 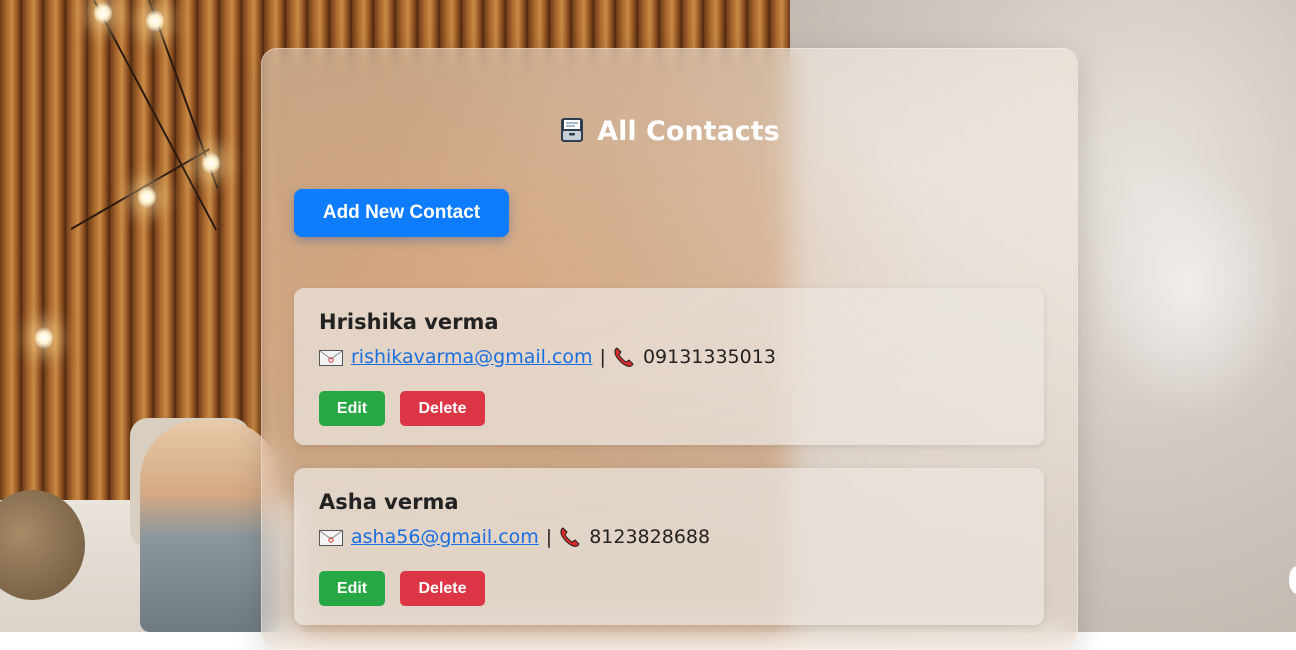 I want to click on contact-name: Asha verma, so click(x=389, y=502).